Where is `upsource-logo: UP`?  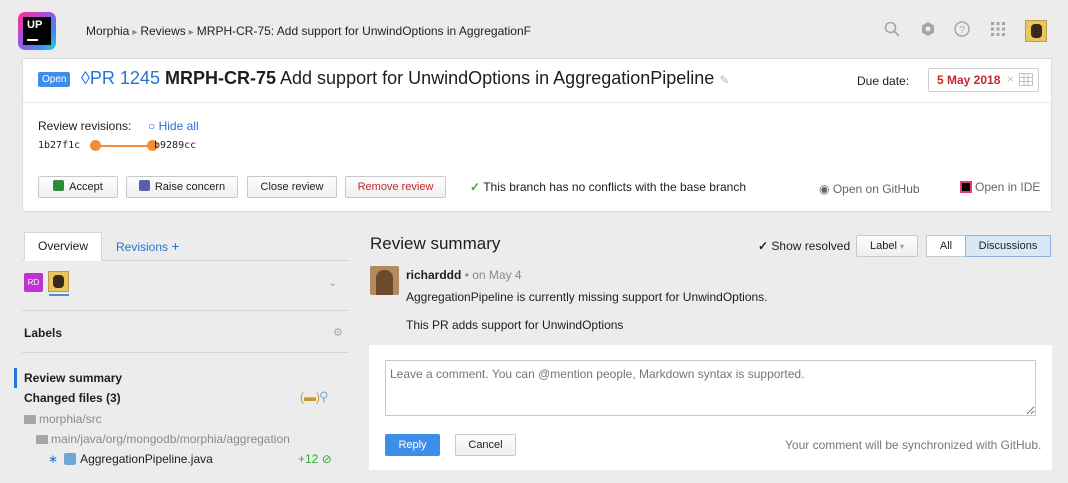 upsource-logo: UP is located at coordinates (37, 31).